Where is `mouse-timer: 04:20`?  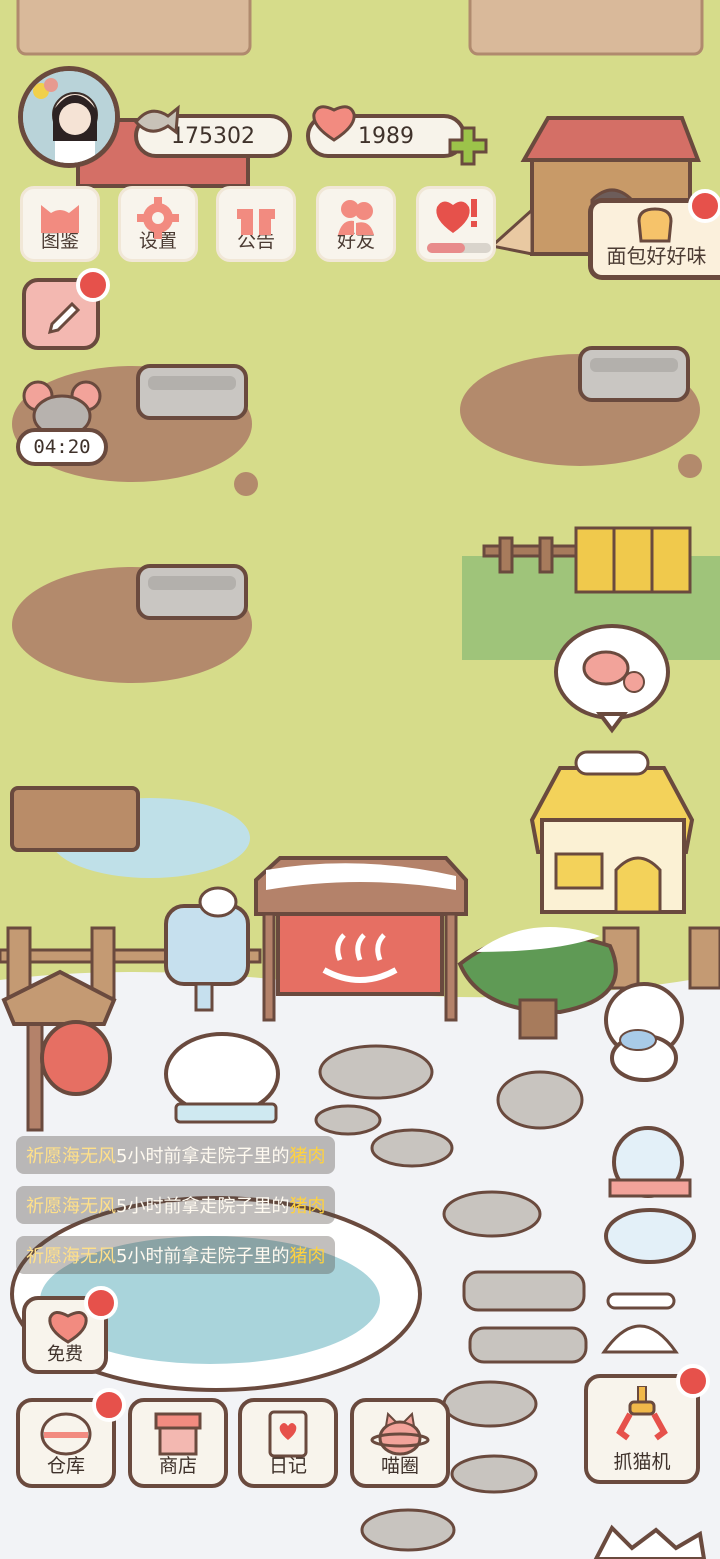
mouse-timer: 04:20 is located at coordinates (62, 447).